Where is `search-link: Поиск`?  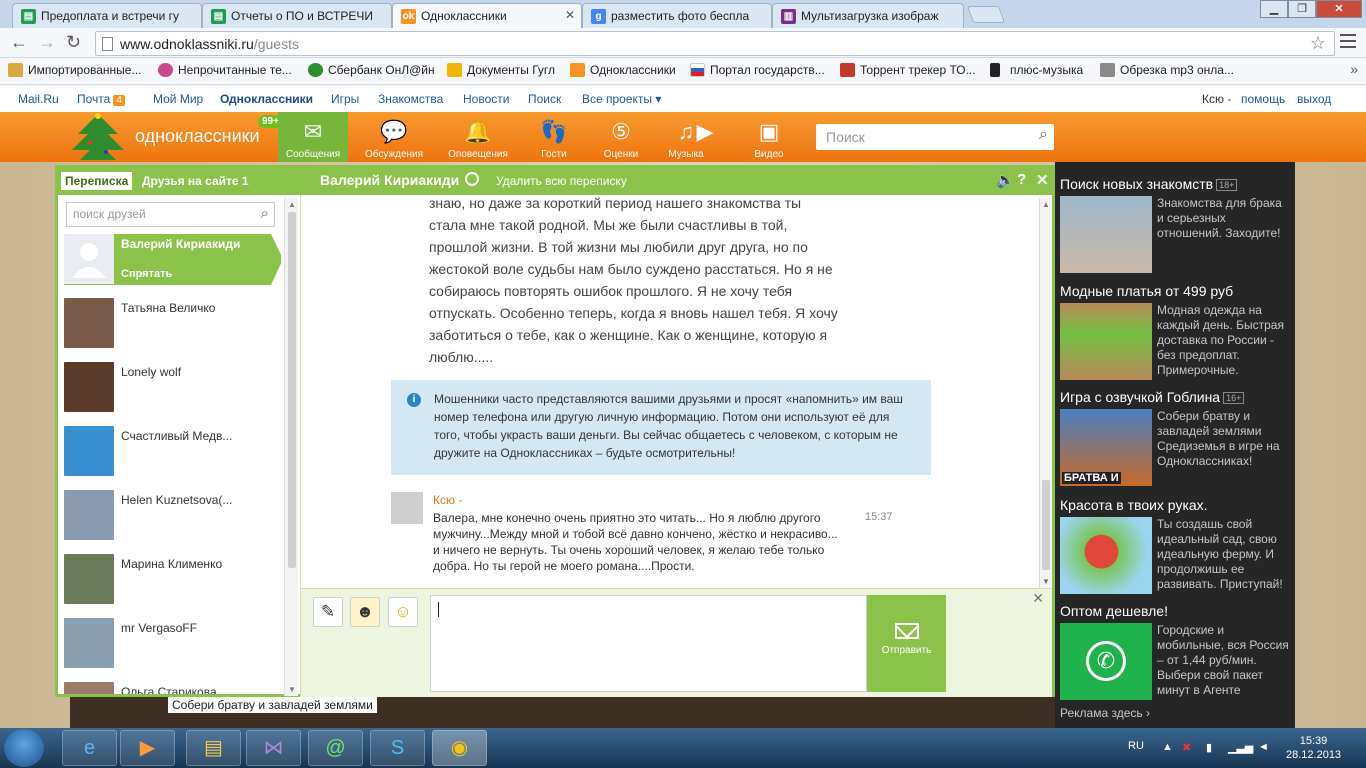
search-link: Поиск is located at coordinates (544, 99).